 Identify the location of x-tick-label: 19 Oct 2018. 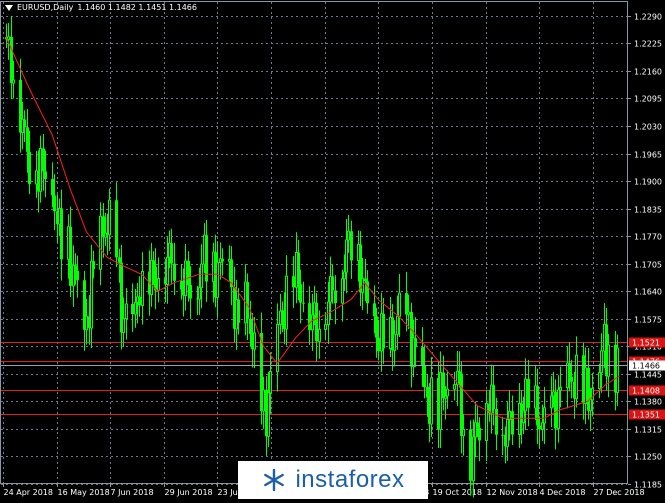
(457, 492).